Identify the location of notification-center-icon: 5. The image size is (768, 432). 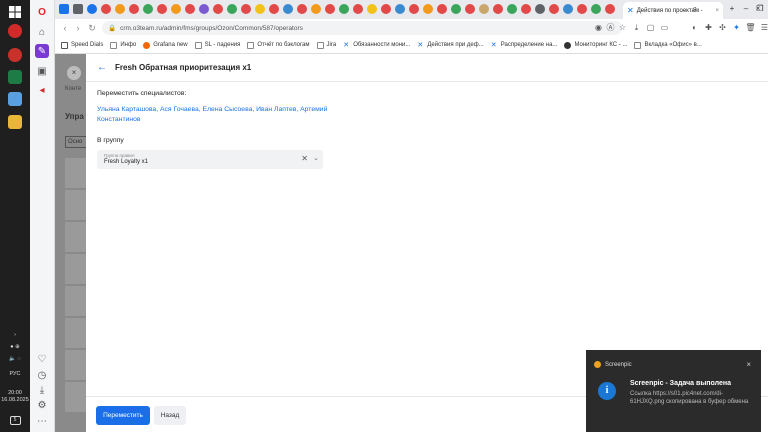
(15, 420).